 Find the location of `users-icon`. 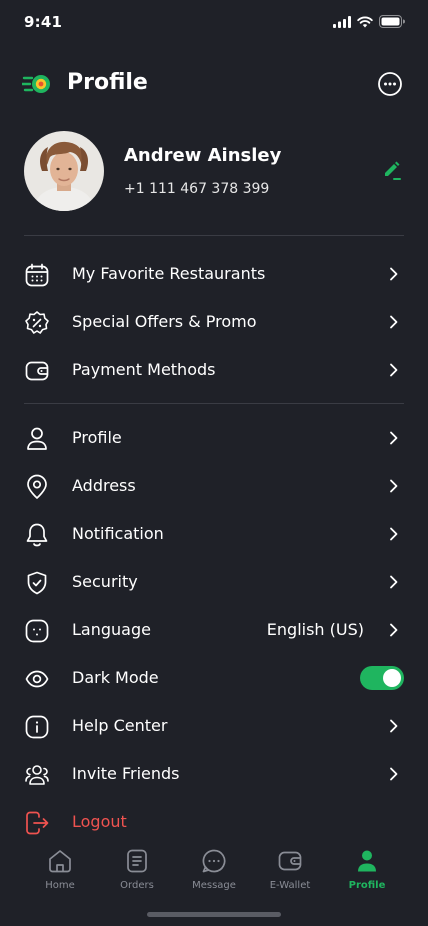

users-icon is located at coordinates (37, 775).